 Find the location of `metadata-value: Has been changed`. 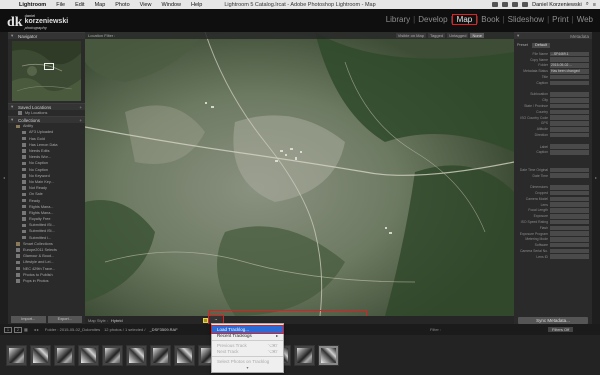

metadata-value: Has been changed is located at coordinates (569, 71).